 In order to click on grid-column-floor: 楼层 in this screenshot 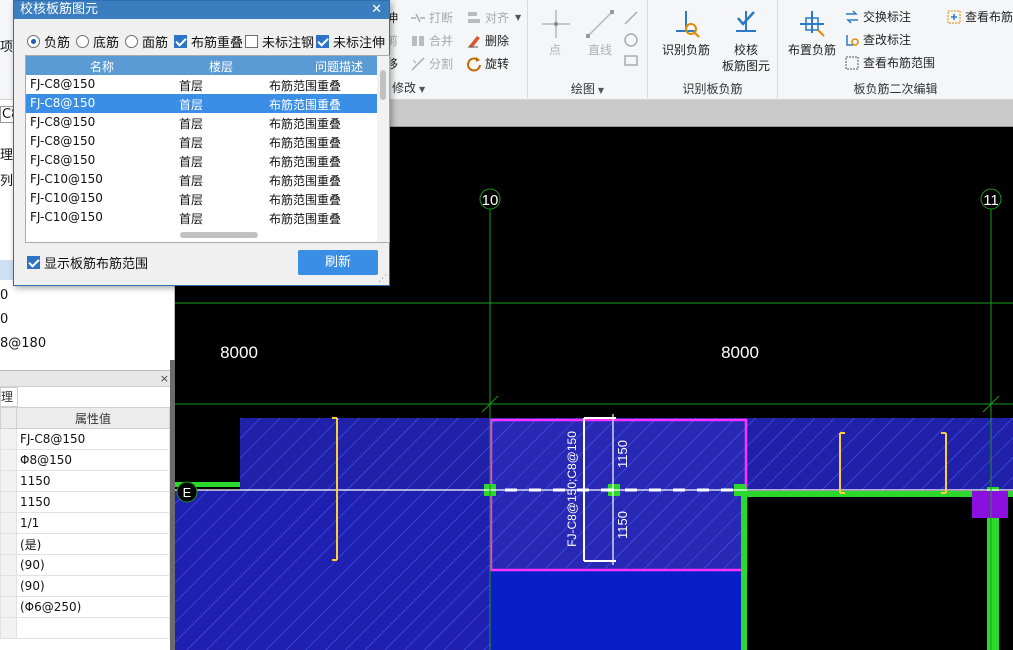, I will do `click(221, 66)`.